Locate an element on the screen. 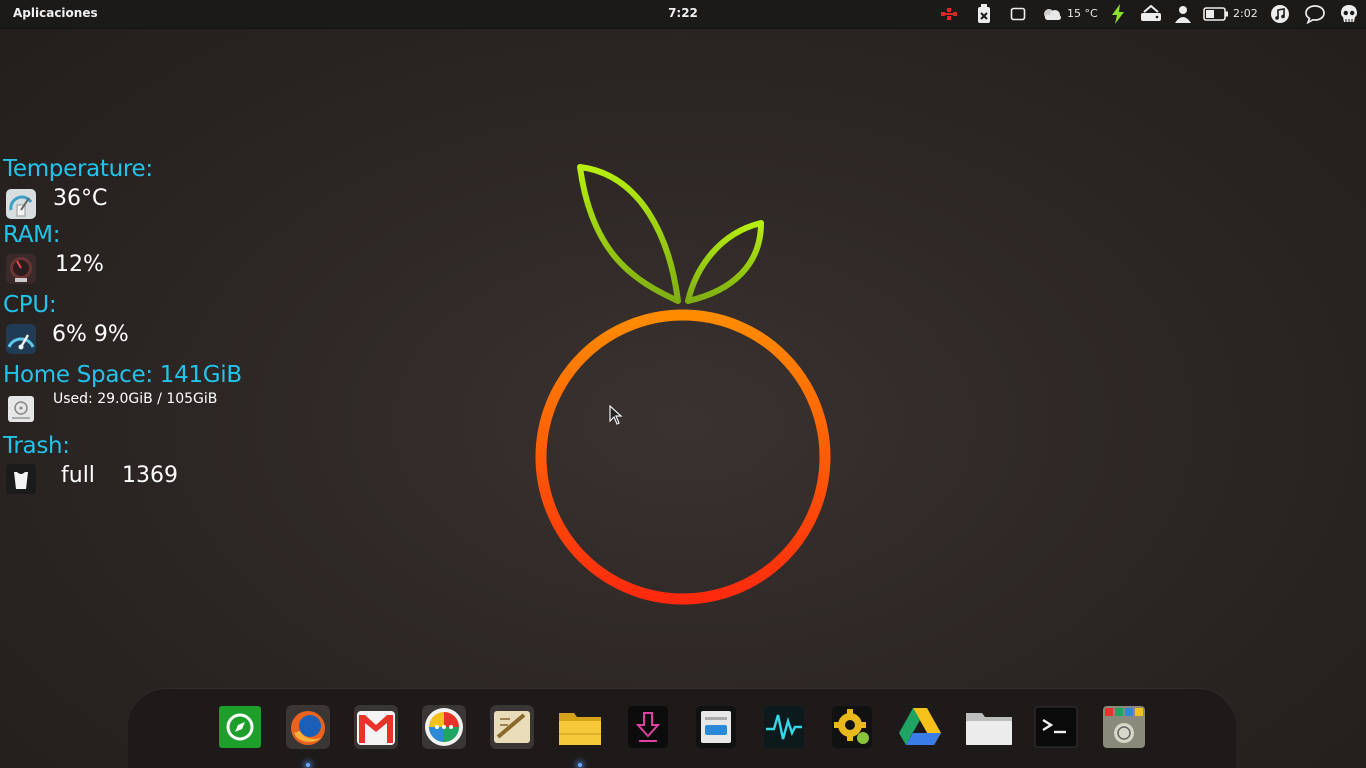 The image size is (1366, 768). battery-time: 2:02 is located at coordinates (1245, 13).